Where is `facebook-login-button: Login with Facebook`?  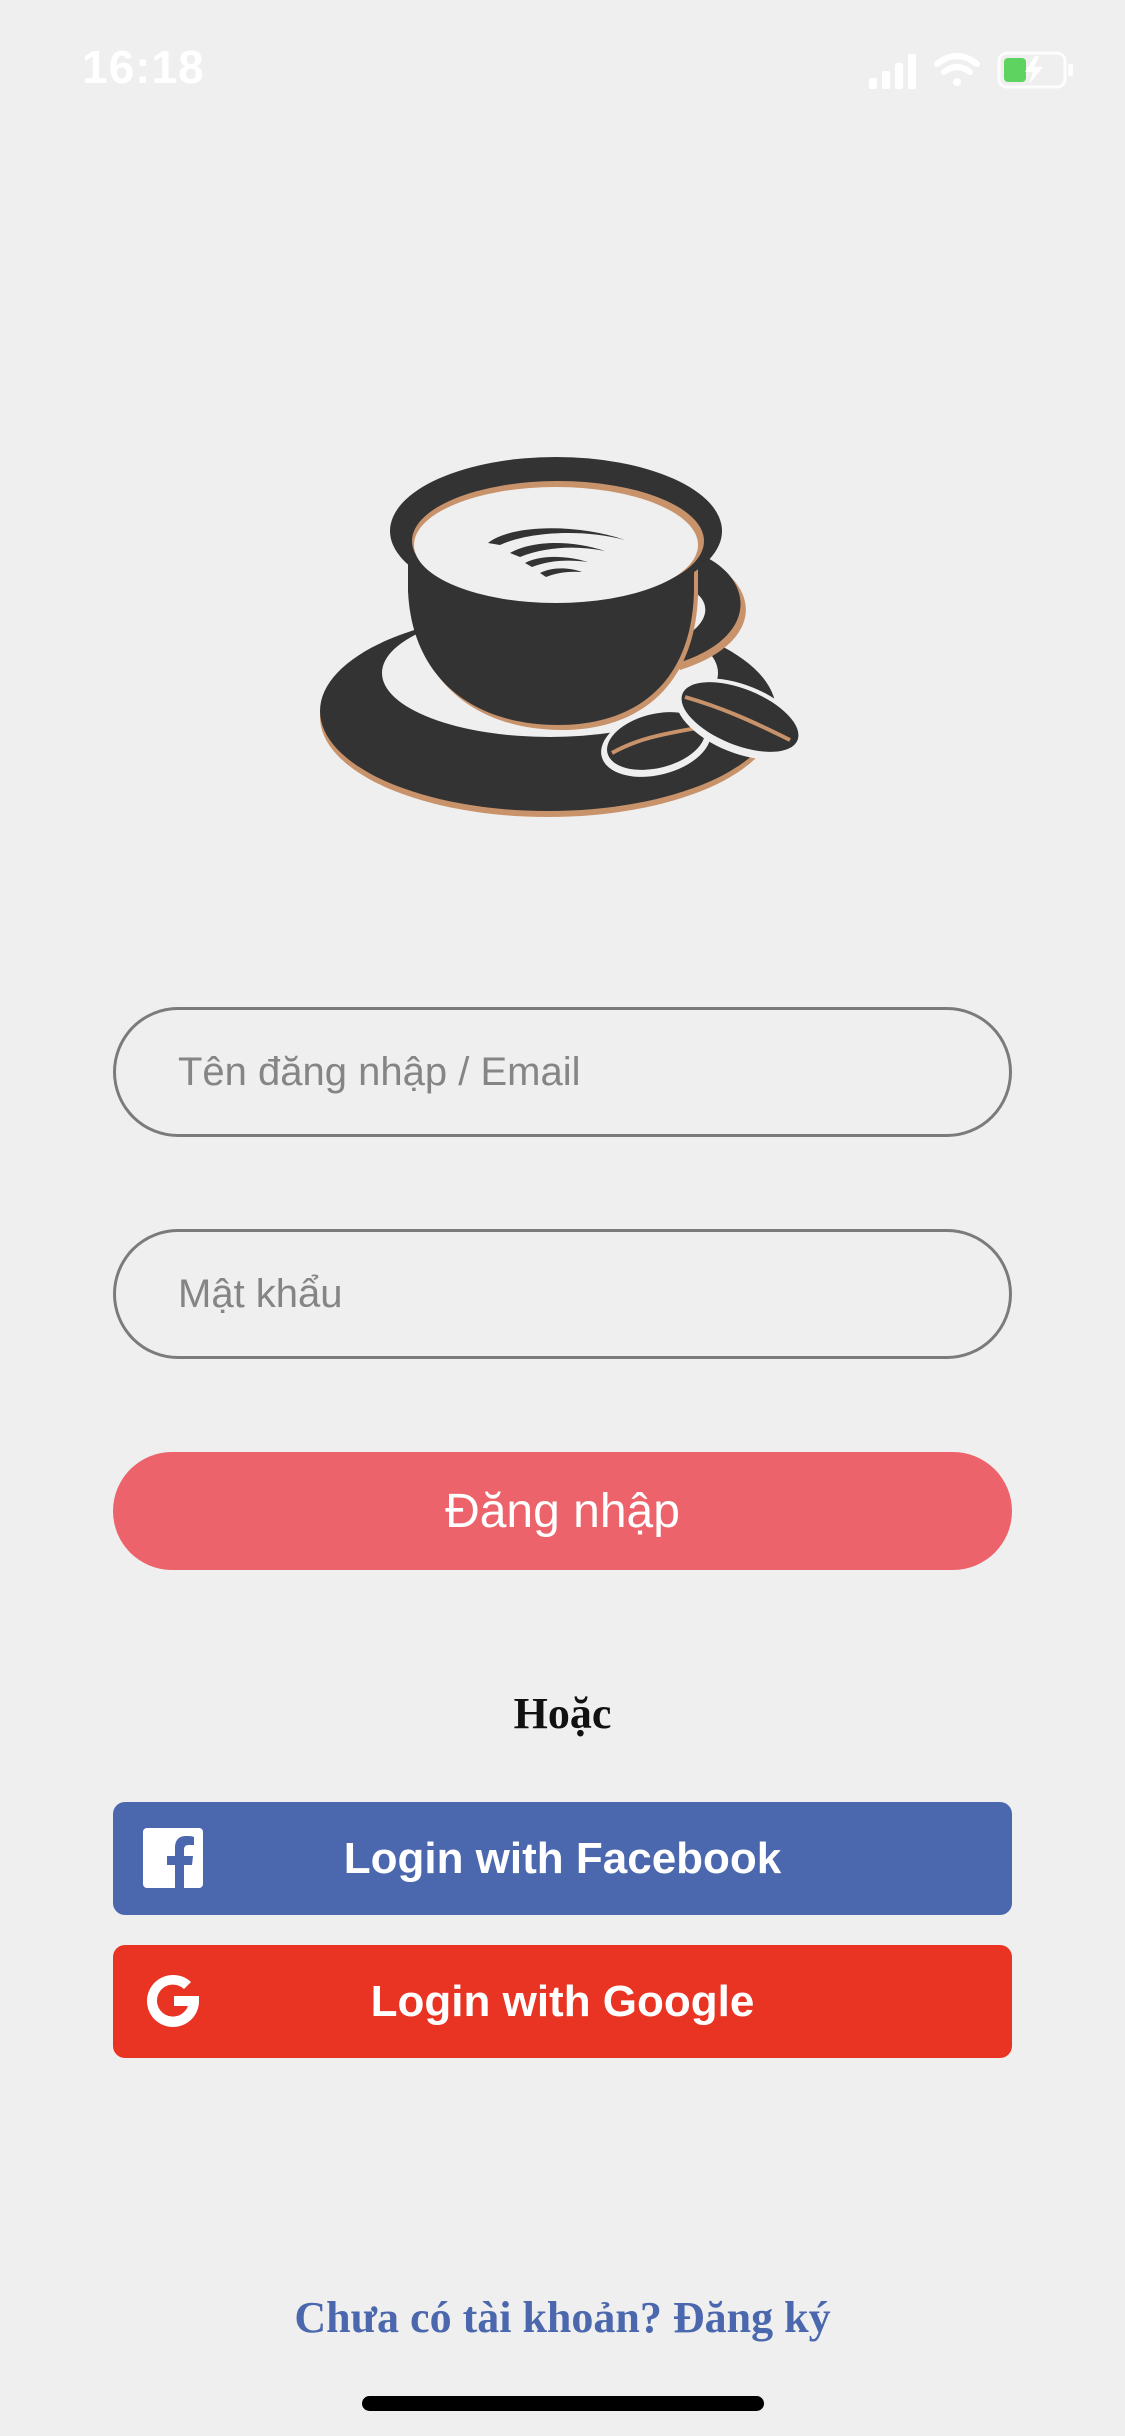 facebook-login-button: Login with Facebook is located at coordinates (562, 1858).